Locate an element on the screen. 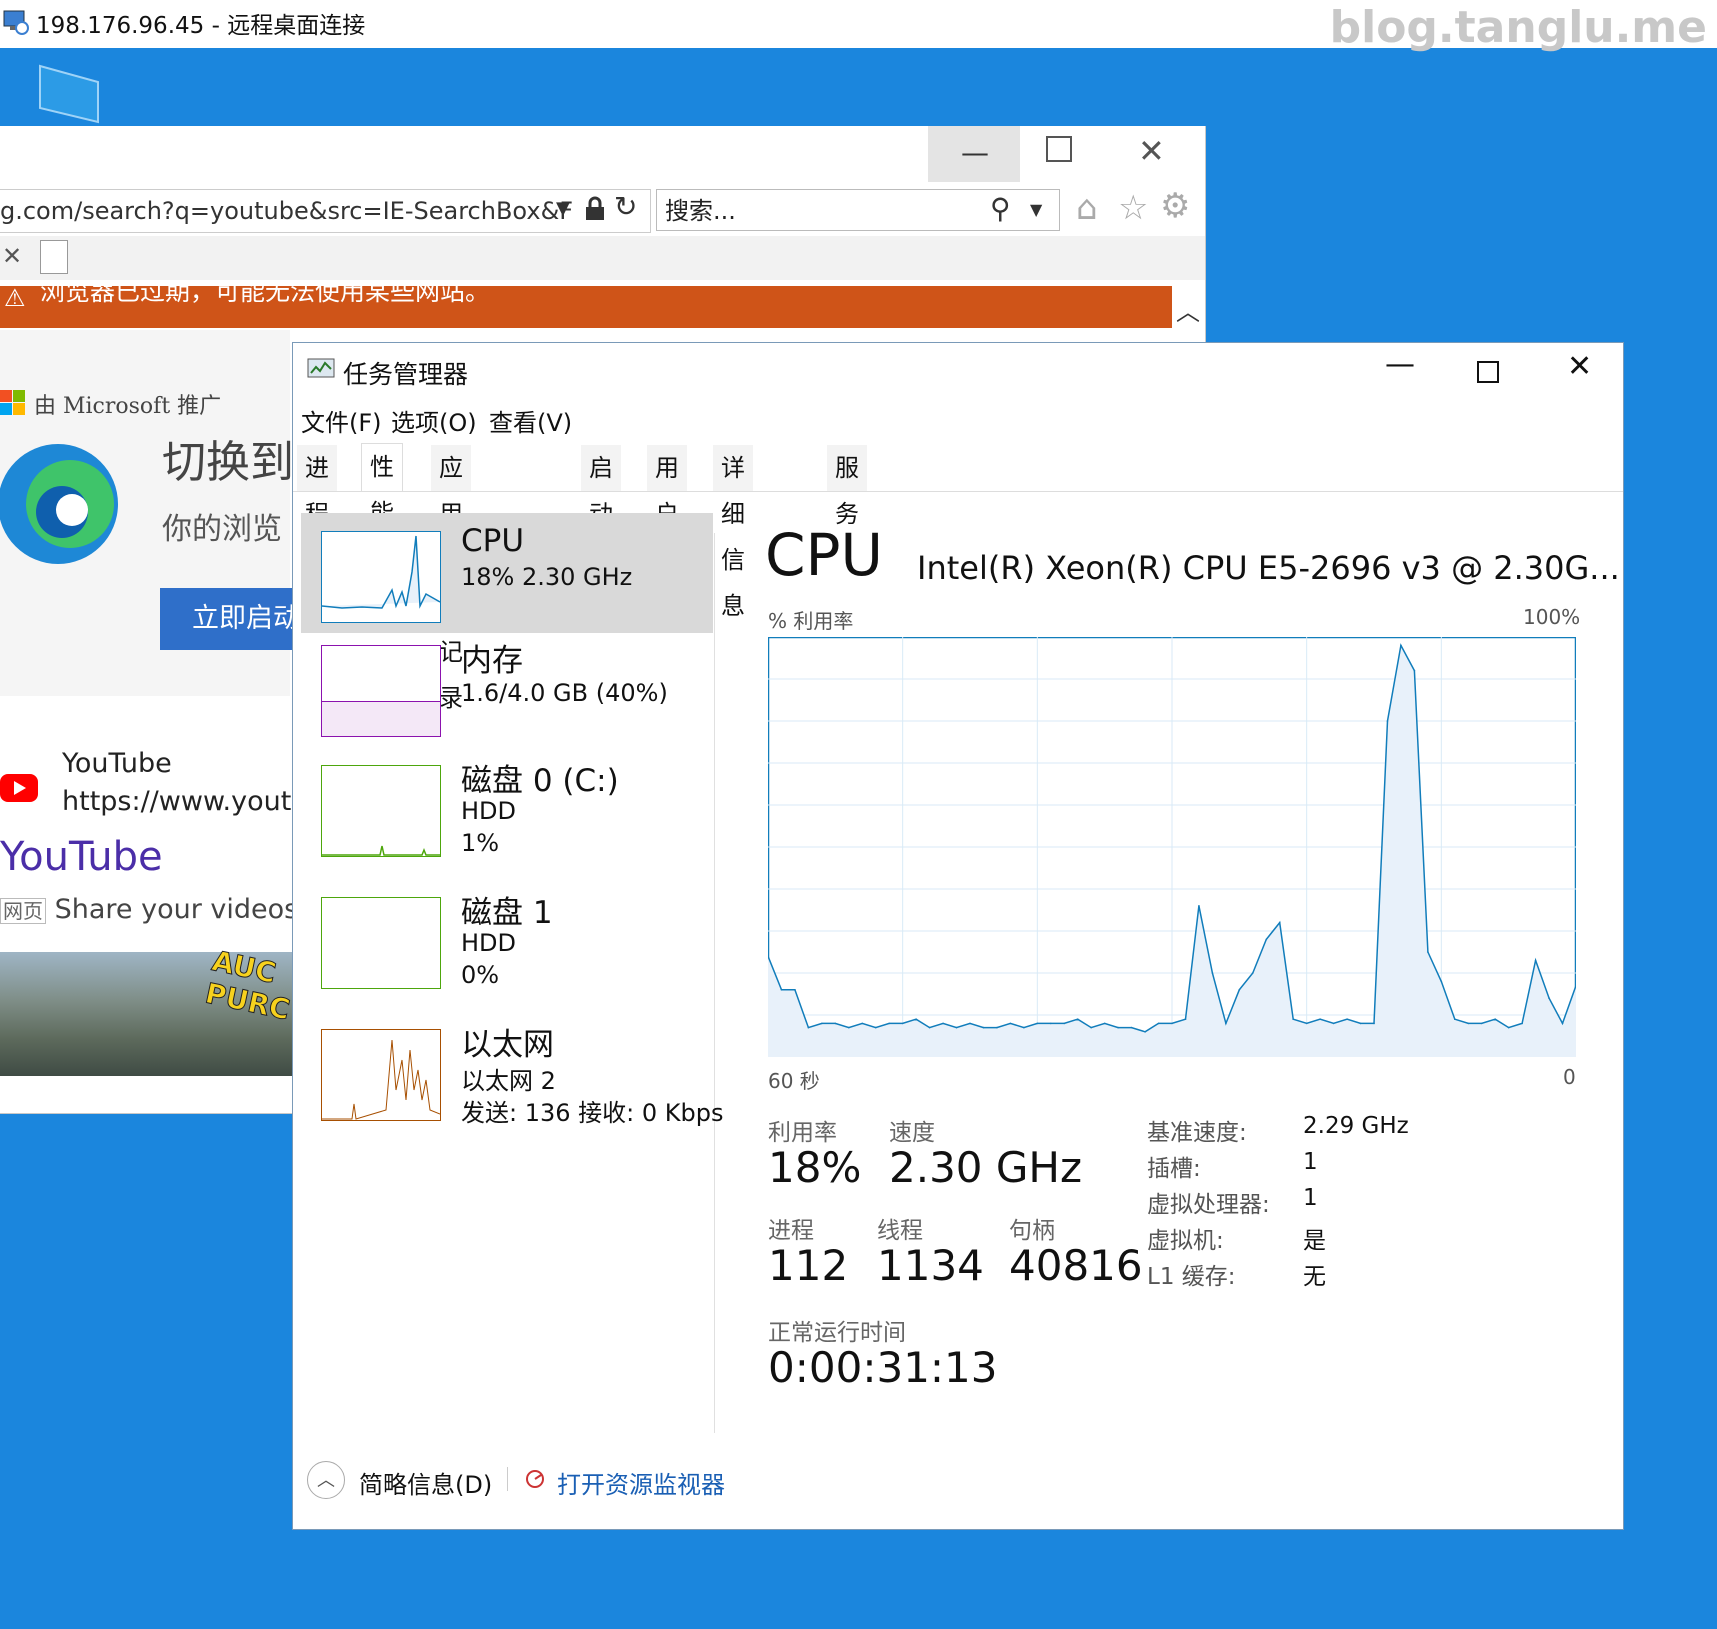  desktop-computer-icon is located at coordinates (71, 93).